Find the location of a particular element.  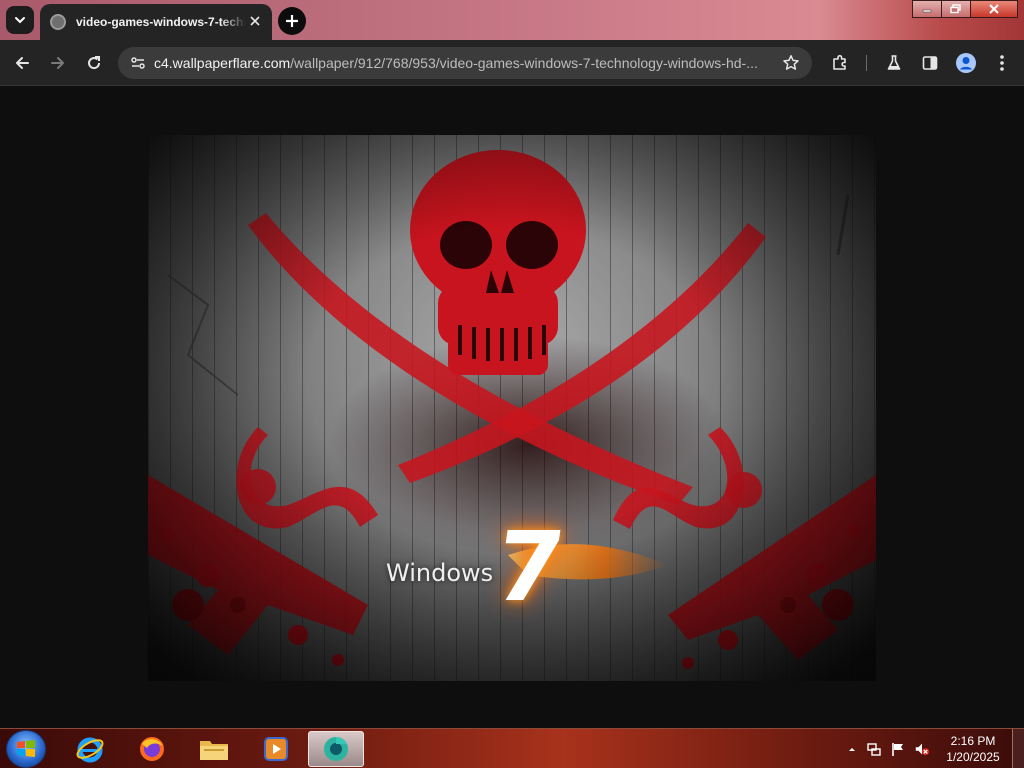

show-desktop-button is located at coordinates (1018, 748).